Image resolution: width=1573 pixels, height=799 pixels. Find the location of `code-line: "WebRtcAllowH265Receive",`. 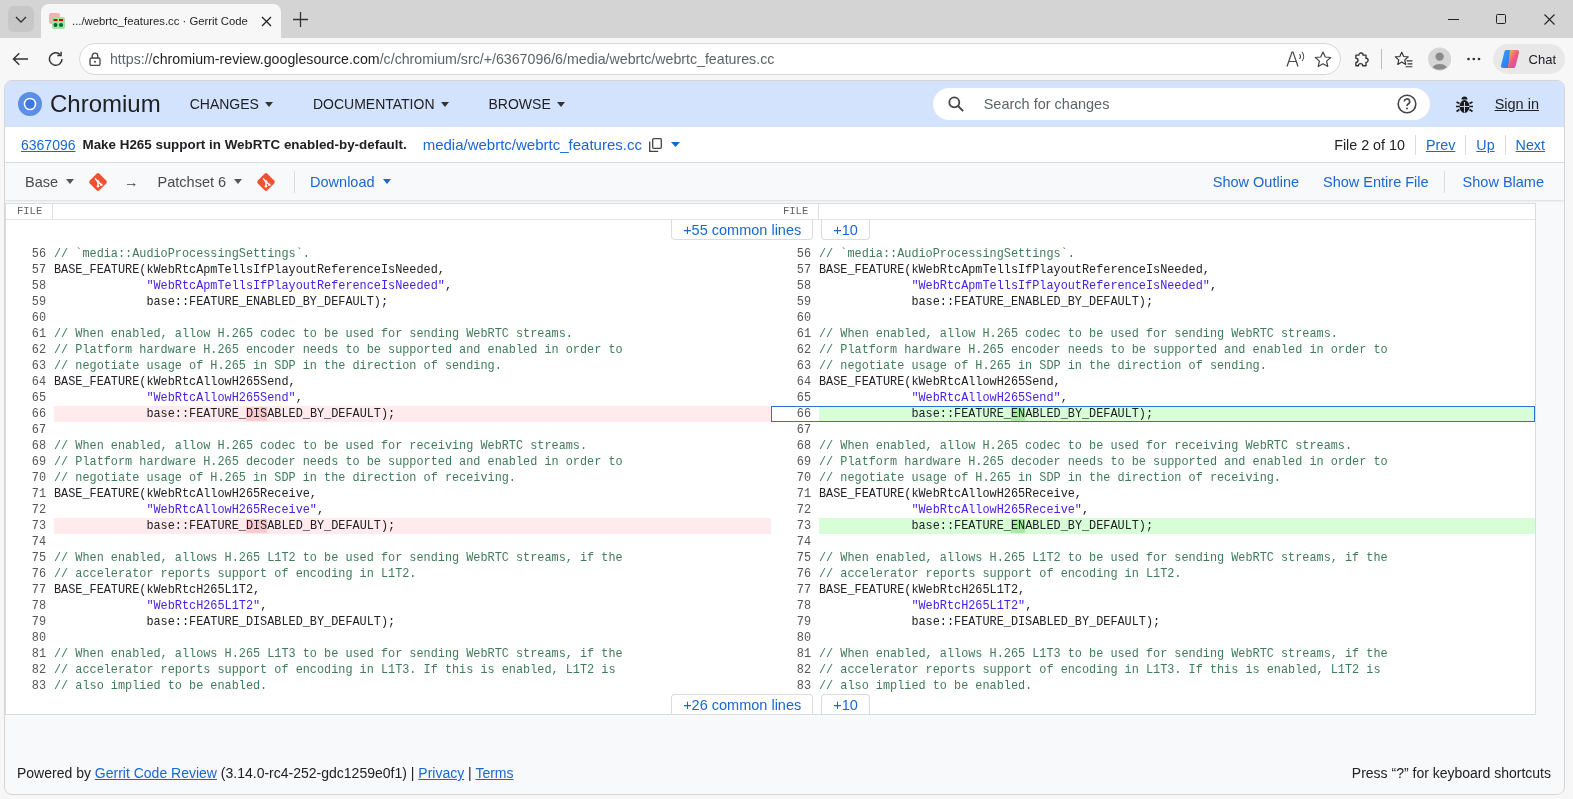

code-line: "WebRtcAllowH265Receive", is located at coordinates (1000, 510).